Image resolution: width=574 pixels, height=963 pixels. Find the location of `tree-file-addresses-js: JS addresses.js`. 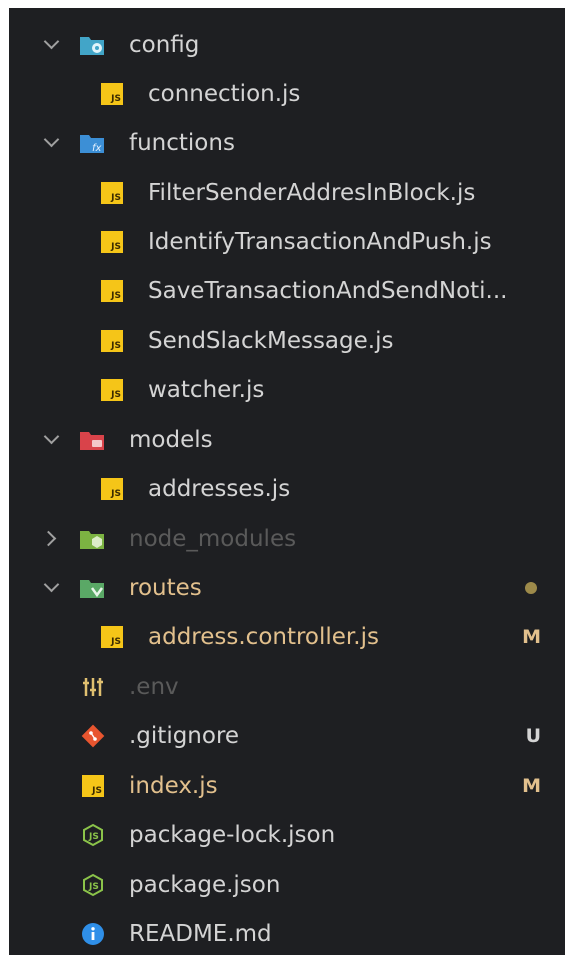

tree-file-addresses-js: JS addresses.js is located at coordinates (287, 488).